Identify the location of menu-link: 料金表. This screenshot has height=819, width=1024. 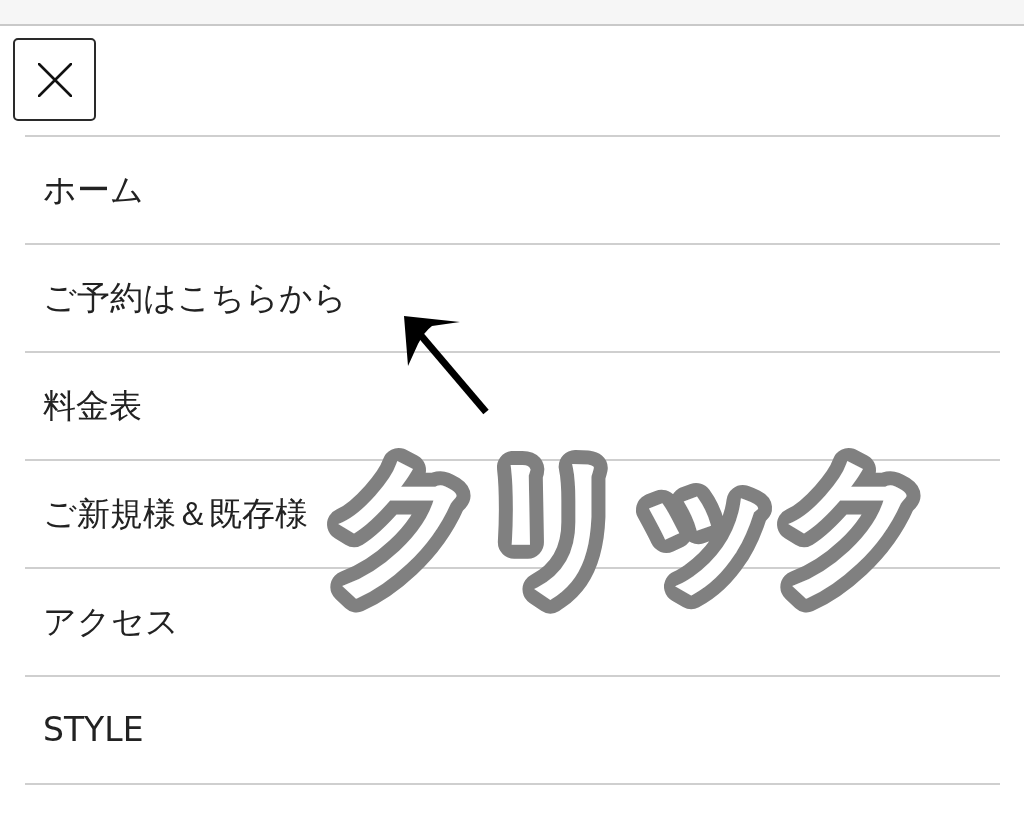
(92, 406).